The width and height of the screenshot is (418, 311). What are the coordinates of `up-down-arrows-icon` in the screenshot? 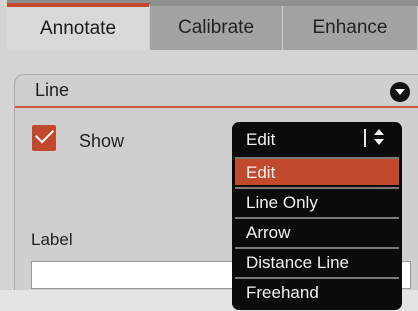 It's located at (379, 138).